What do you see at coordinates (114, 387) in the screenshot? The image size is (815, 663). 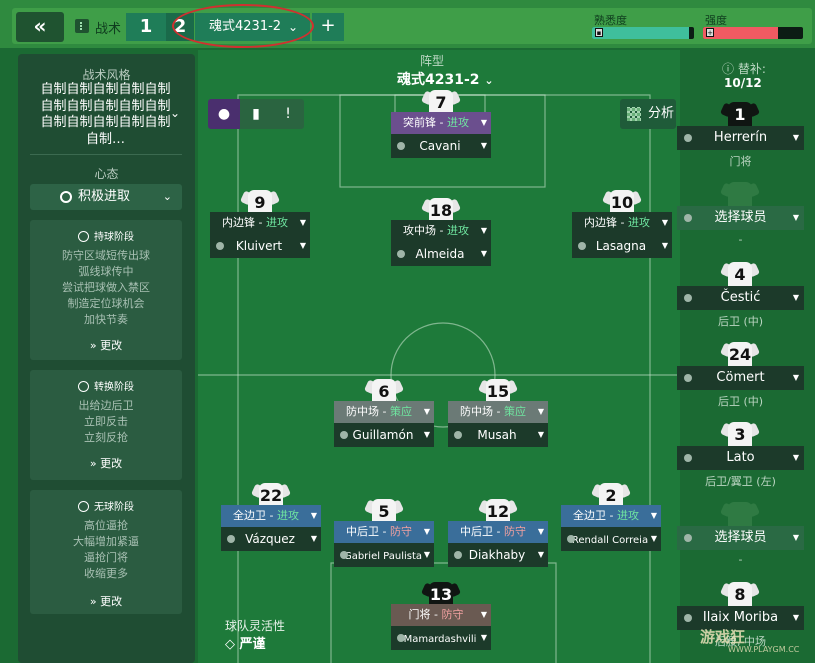 I see `phase-title: 转换阶段` at bounding box center [114, 387].